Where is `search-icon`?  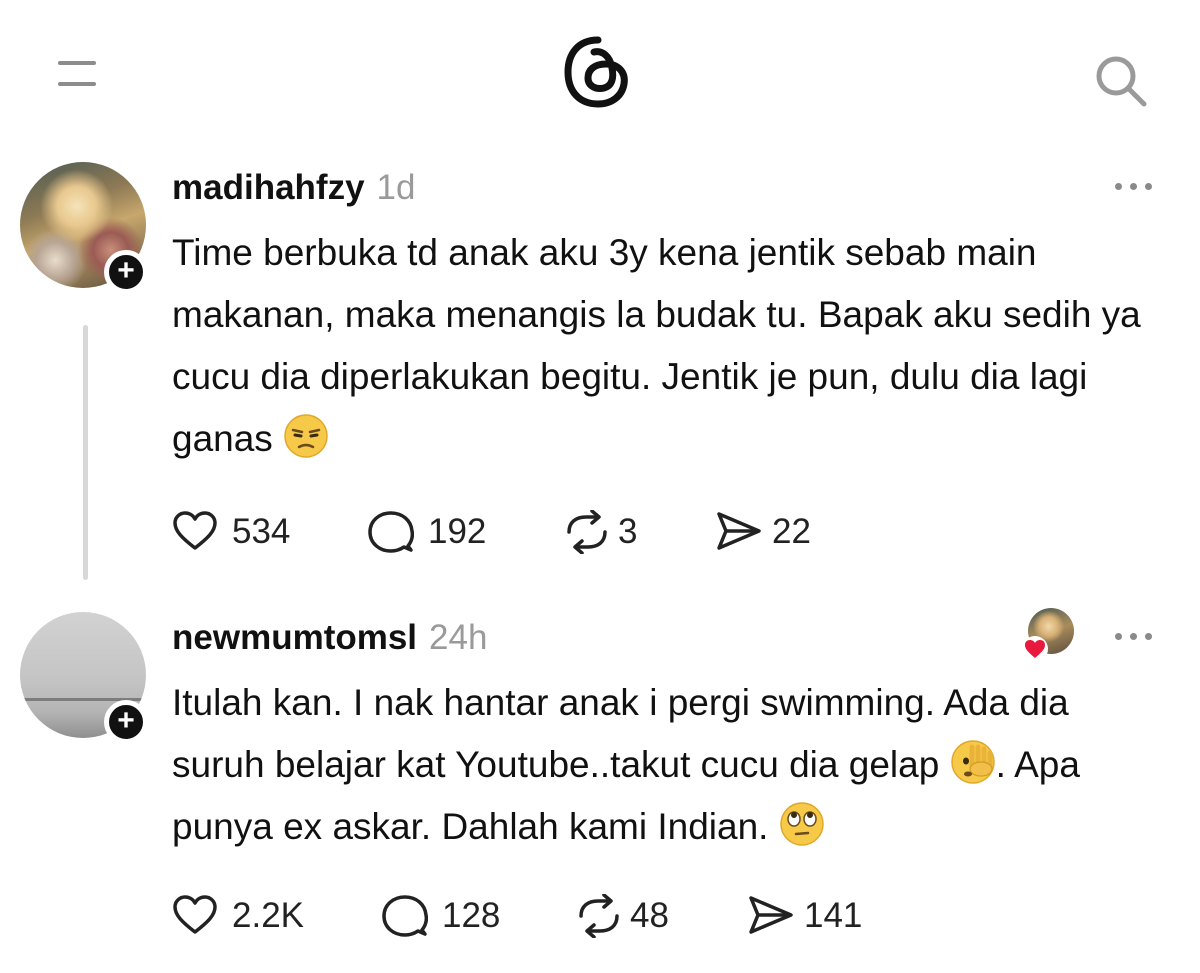 search-icon is located at coordinates (1120, 80).